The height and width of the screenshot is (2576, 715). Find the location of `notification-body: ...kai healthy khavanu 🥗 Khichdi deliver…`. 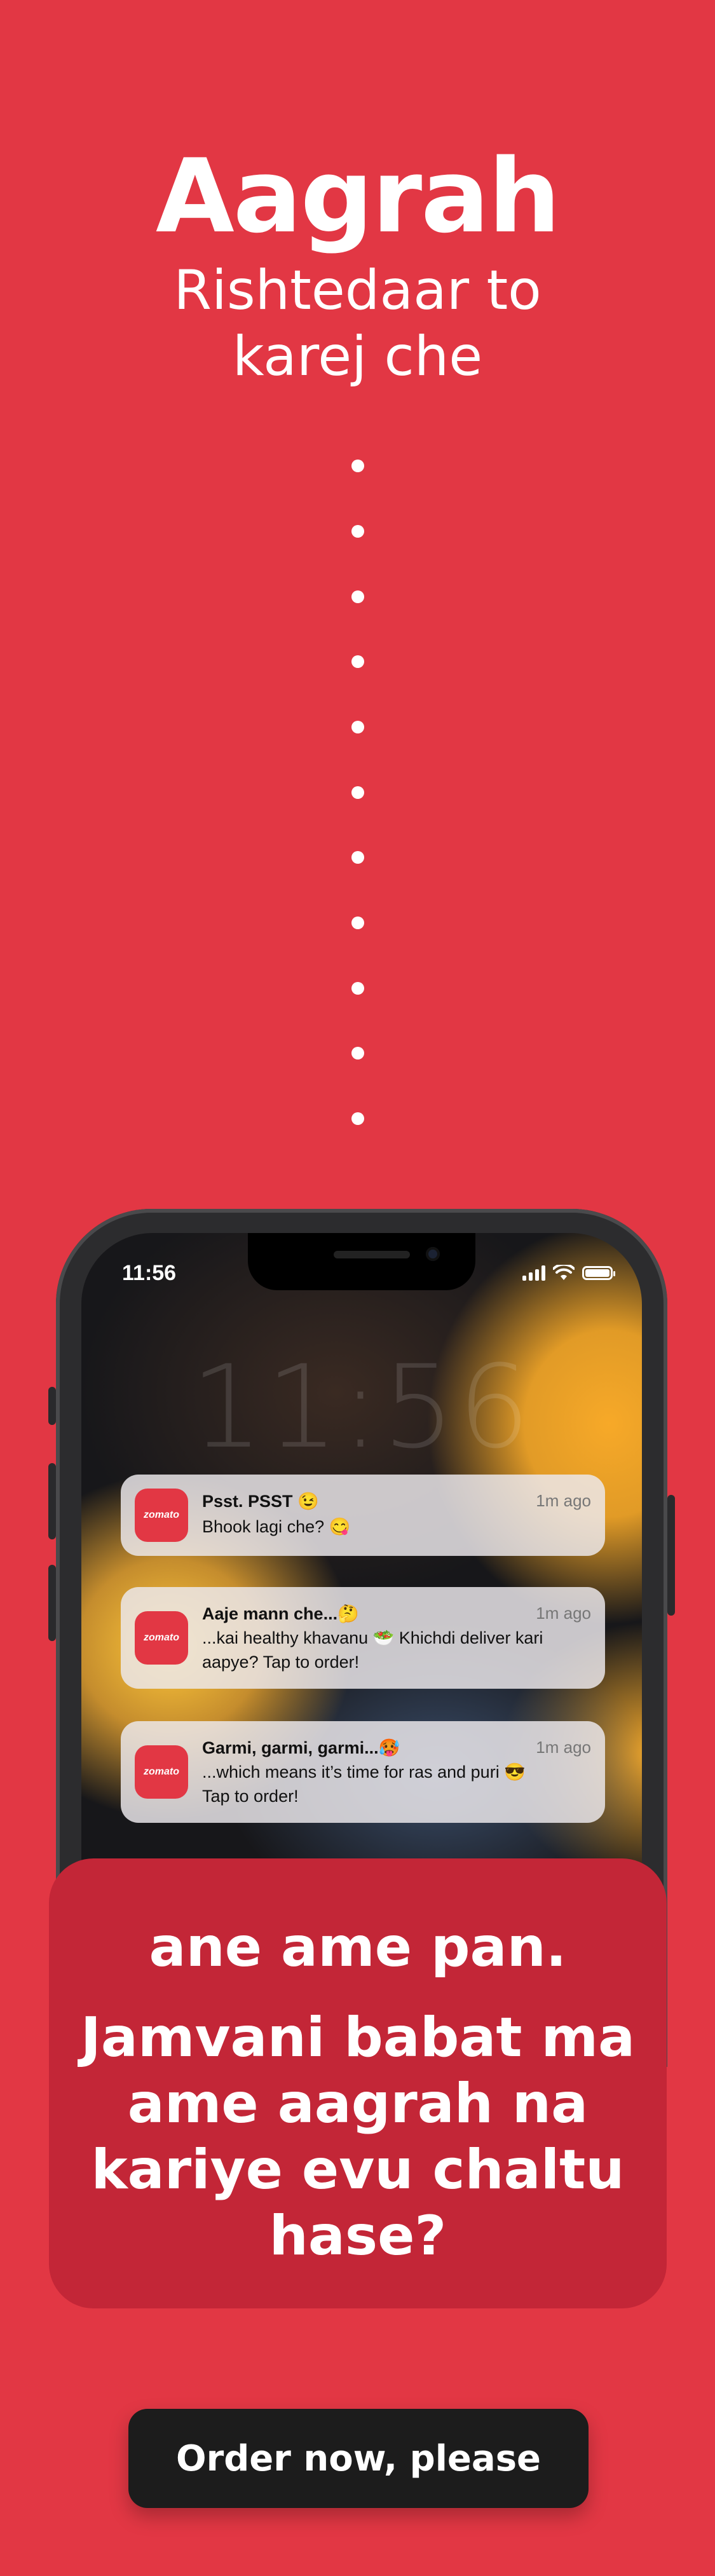

notification-body: ...kai healthy khavanu 🥗 Khichdi deliver… is located at coordinates (372, 1637).